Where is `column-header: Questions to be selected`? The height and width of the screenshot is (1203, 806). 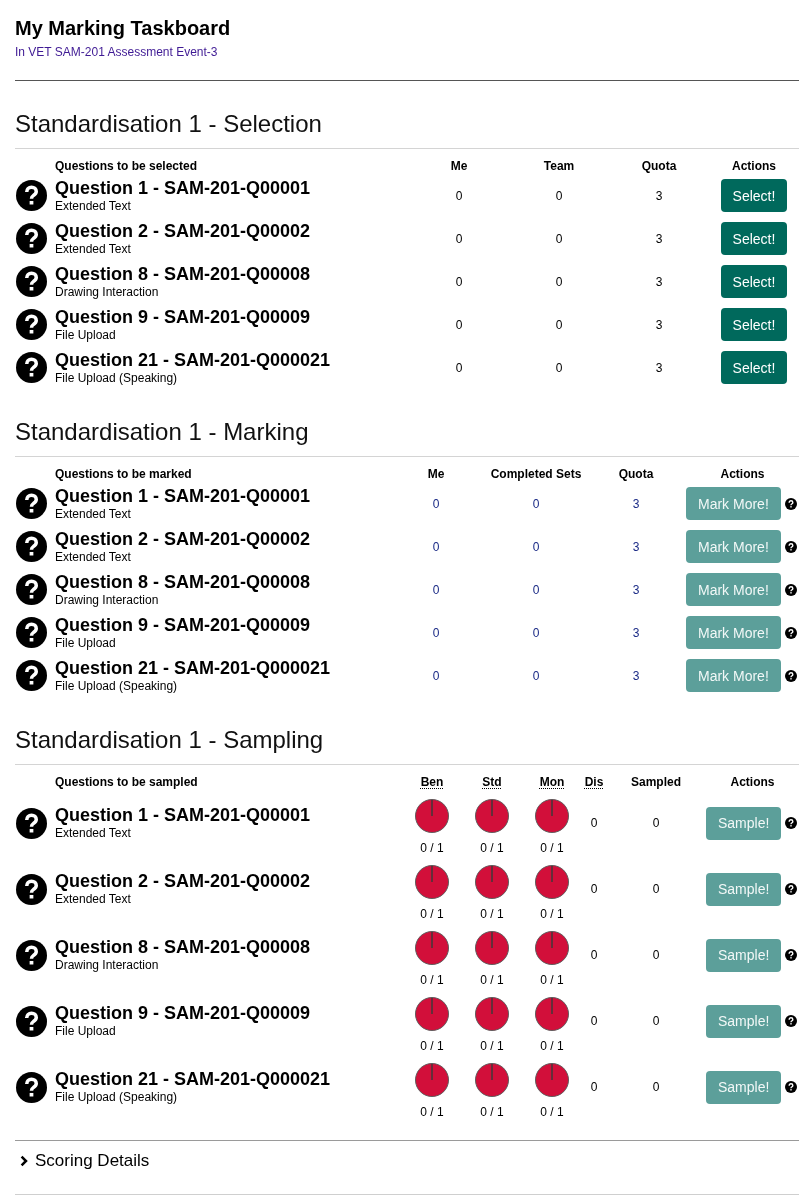
column-header: Questions to be selected is located at coordinates (126, 166).